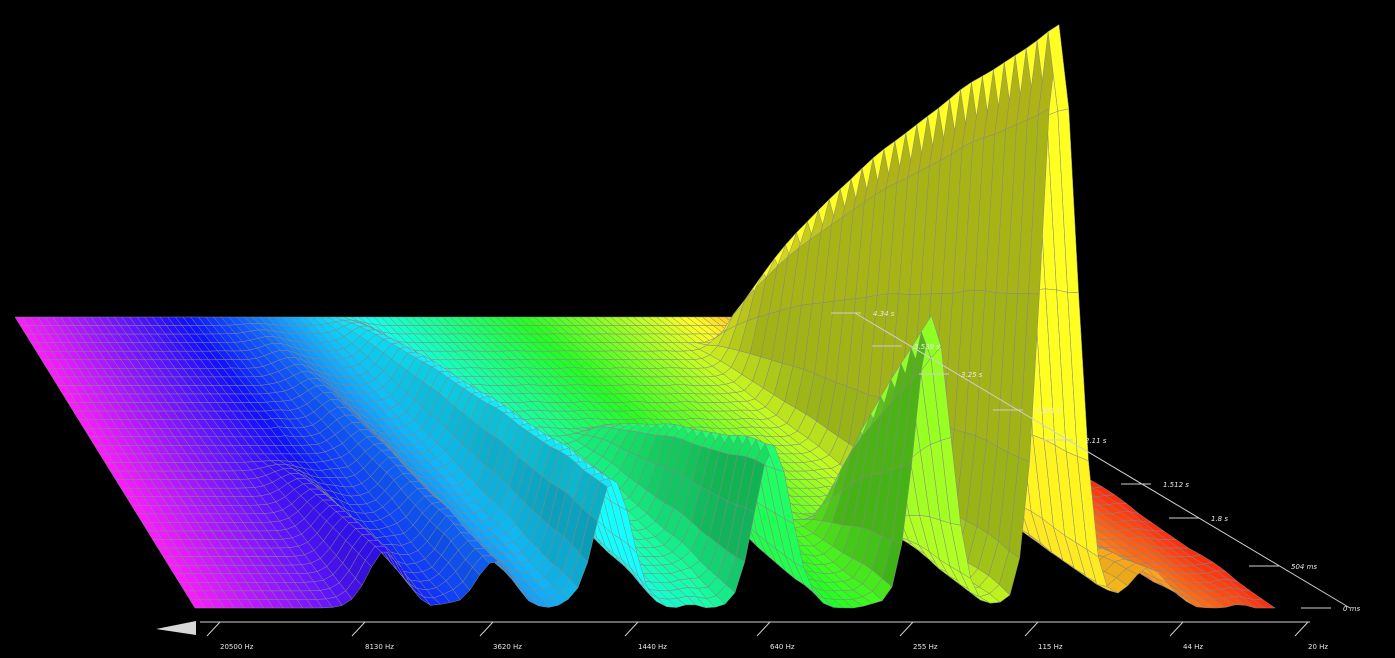  What do you see at coordinates (925, 647) in the screenshot?
I see `frequency-tick-label: 255 Hz` at bounding box center [925, 647].